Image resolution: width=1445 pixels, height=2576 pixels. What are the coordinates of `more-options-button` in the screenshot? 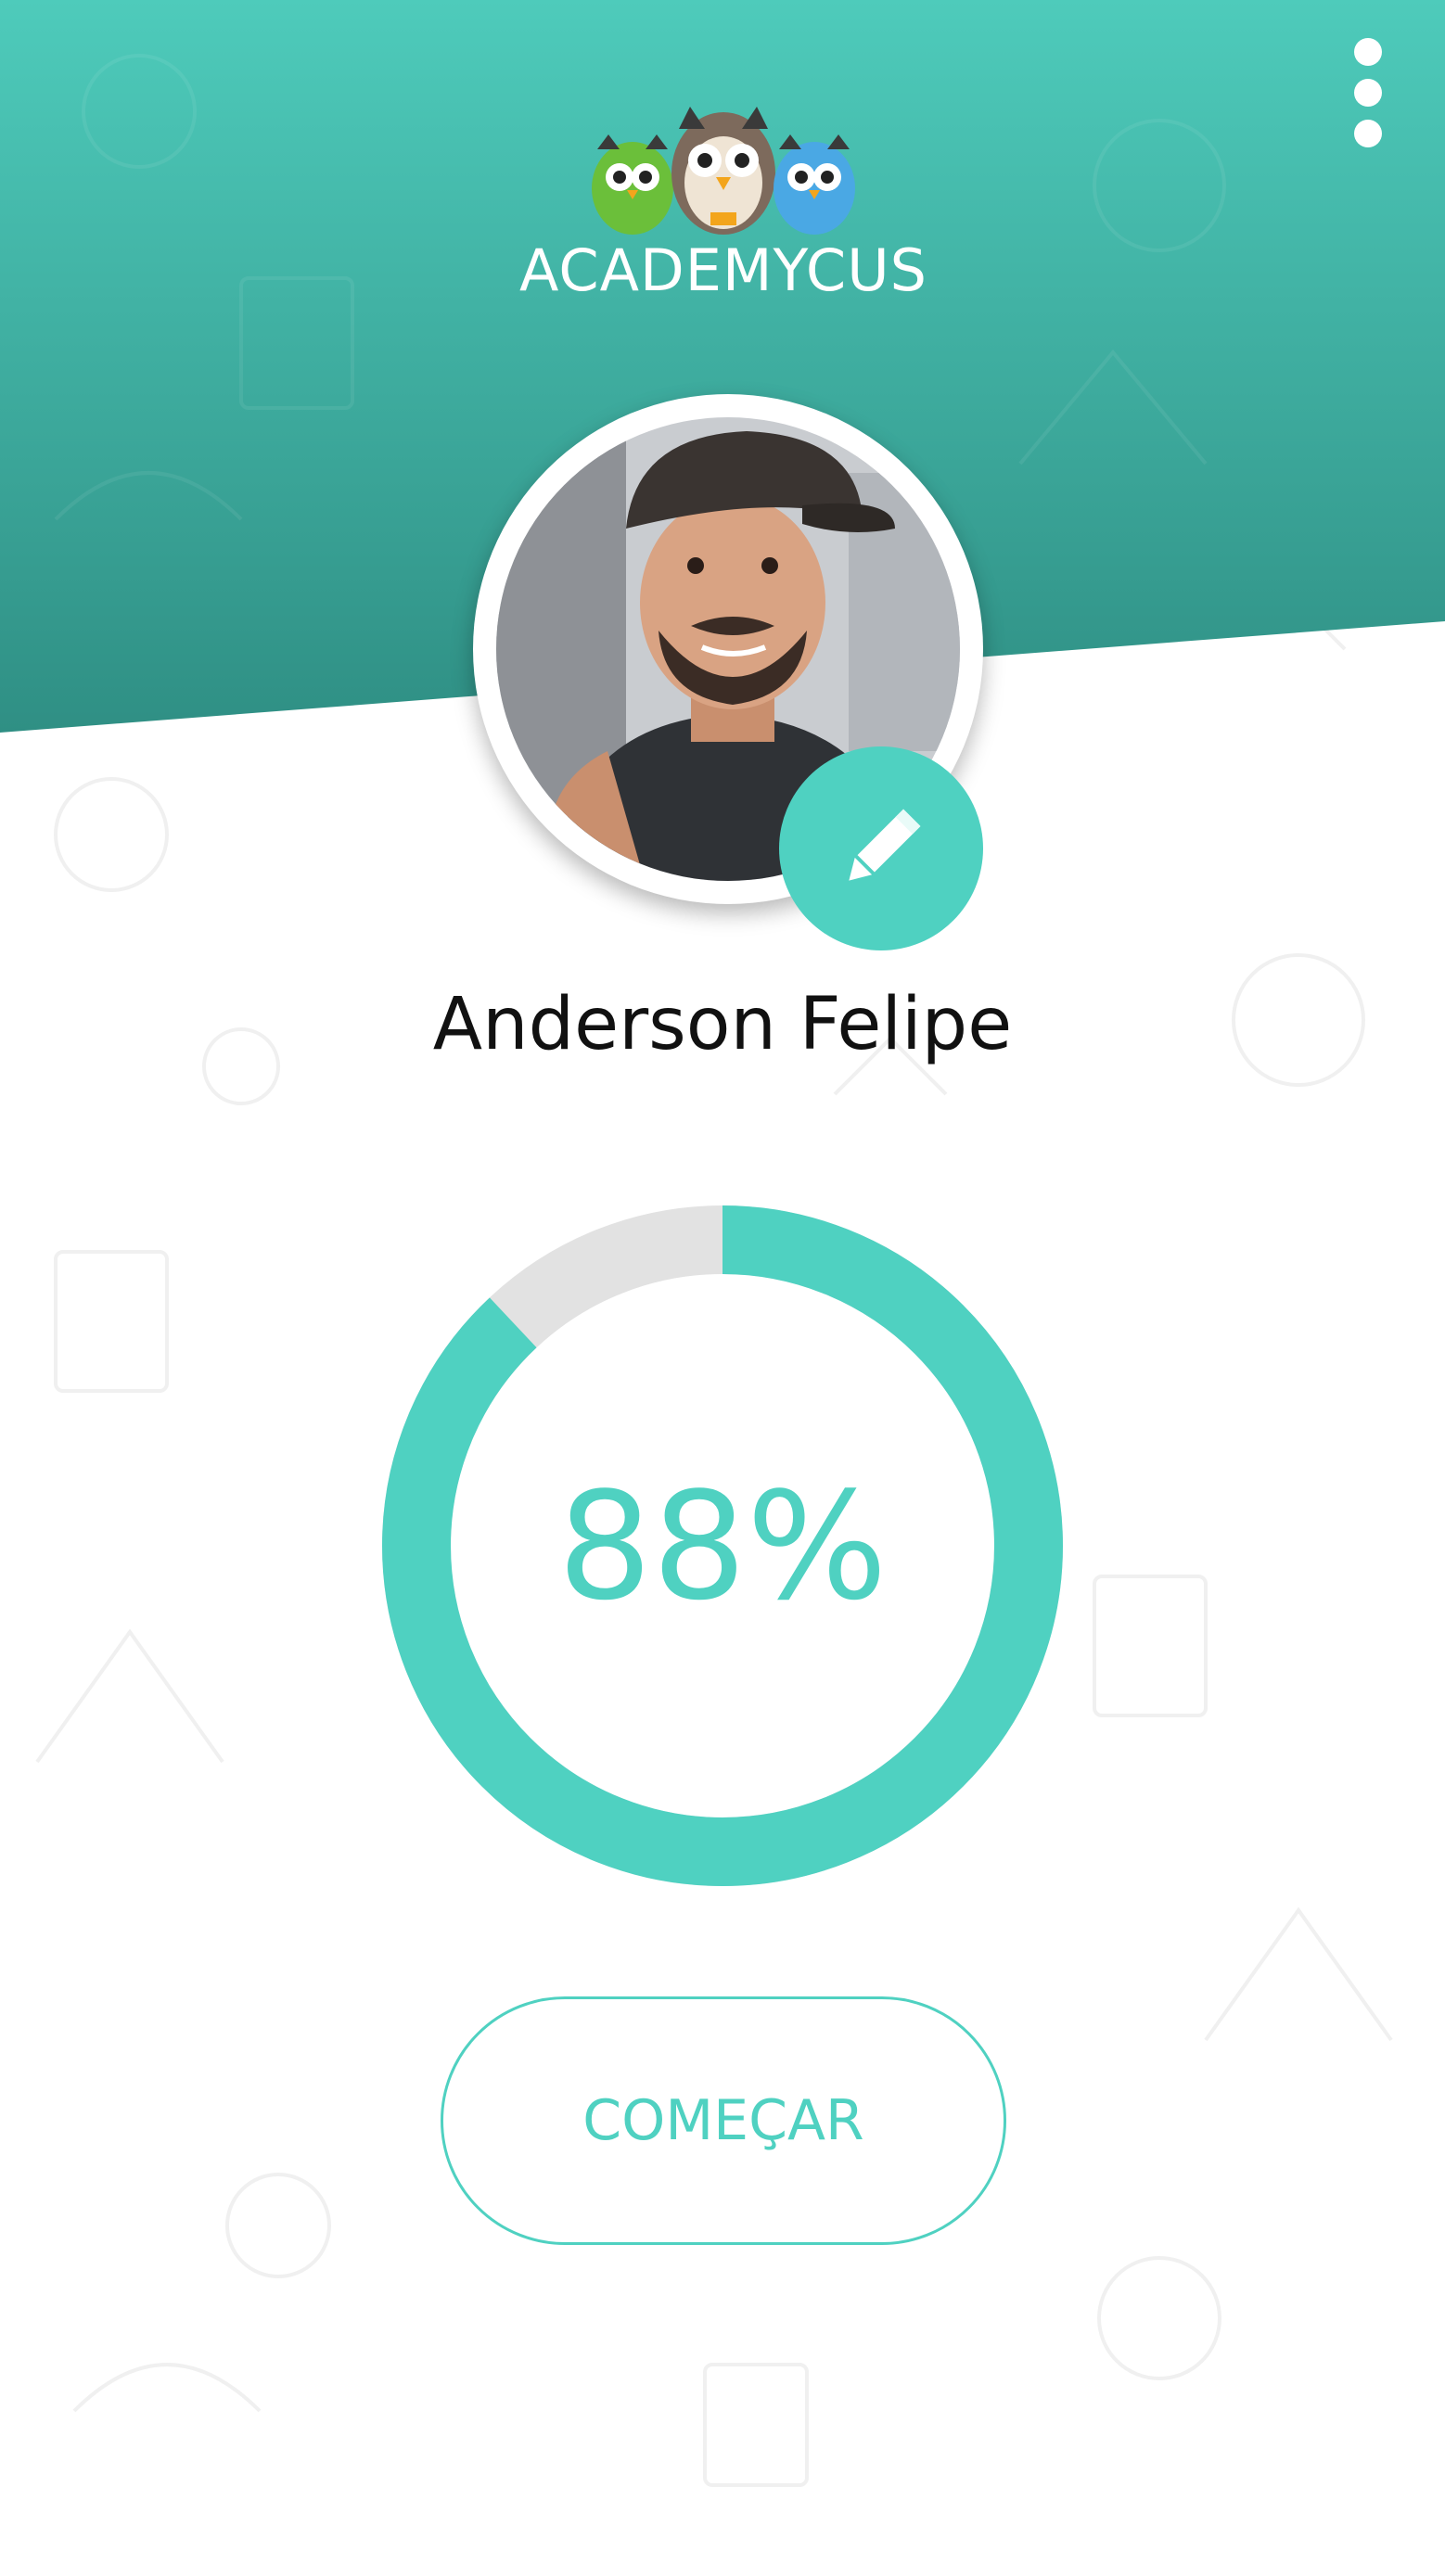 It's located at (1368, 93).